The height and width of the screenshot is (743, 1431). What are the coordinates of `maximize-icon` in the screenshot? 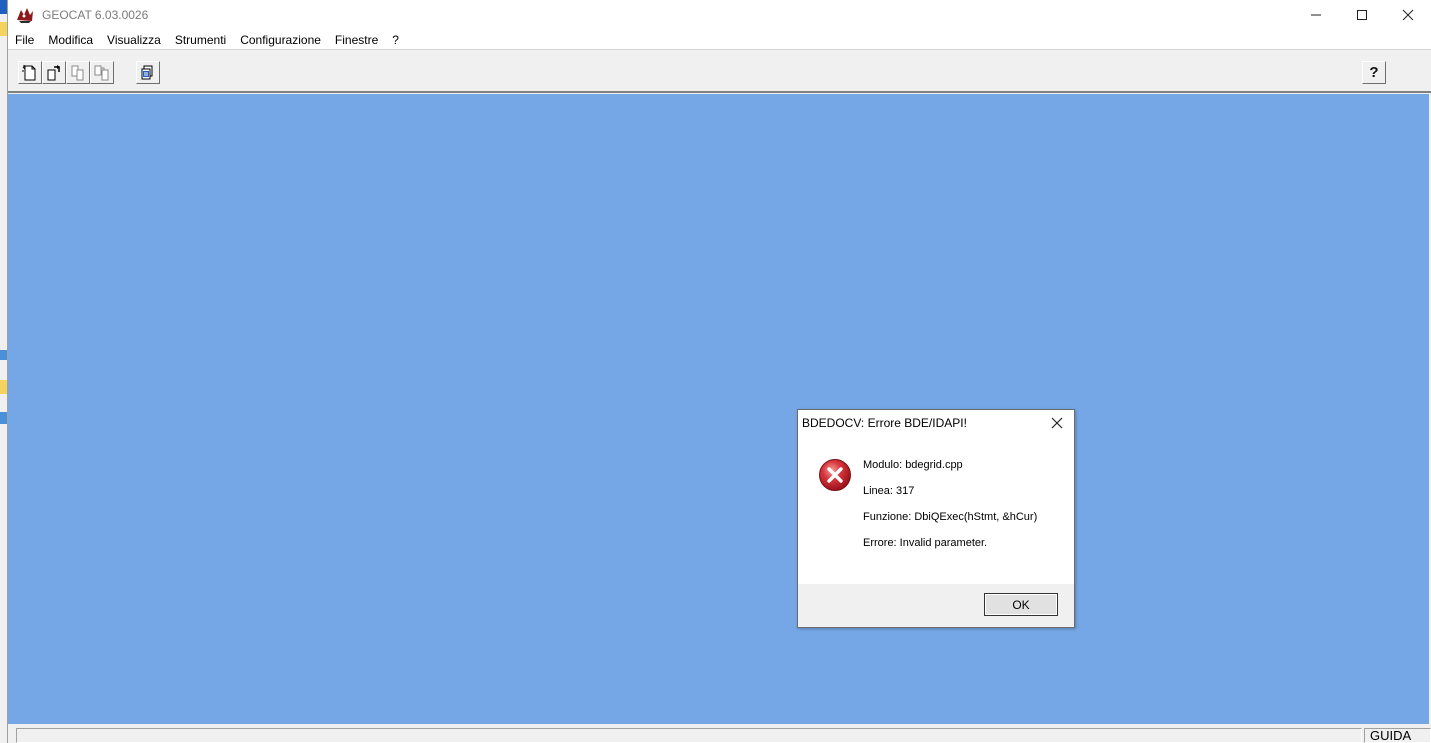 It's located at (1362, 15).